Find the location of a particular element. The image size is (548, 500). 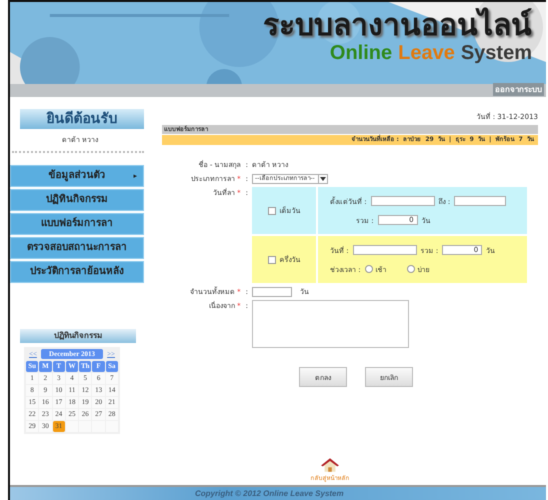

reason-textarea is located at coordinates (330, 324).